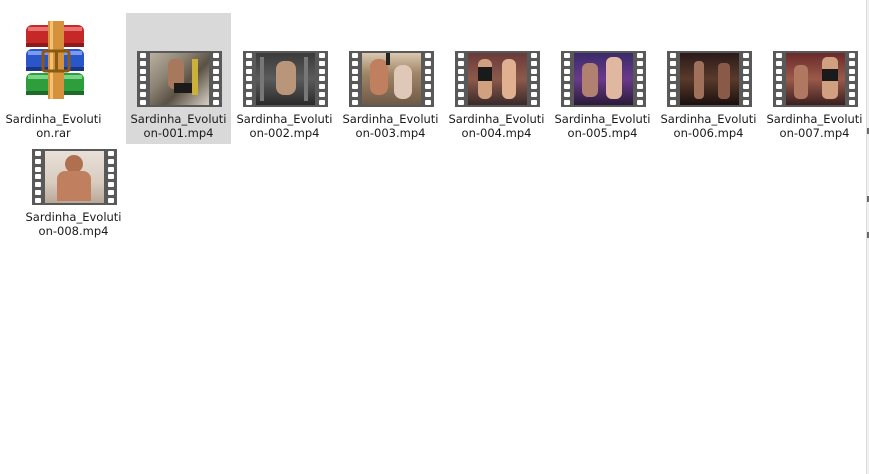  What do you see at coordinates (178, 126) in the screenshot?
I see `file-name-label: Sardinha_Evoluti on-001.mp4` at bounding box center [178, 126].